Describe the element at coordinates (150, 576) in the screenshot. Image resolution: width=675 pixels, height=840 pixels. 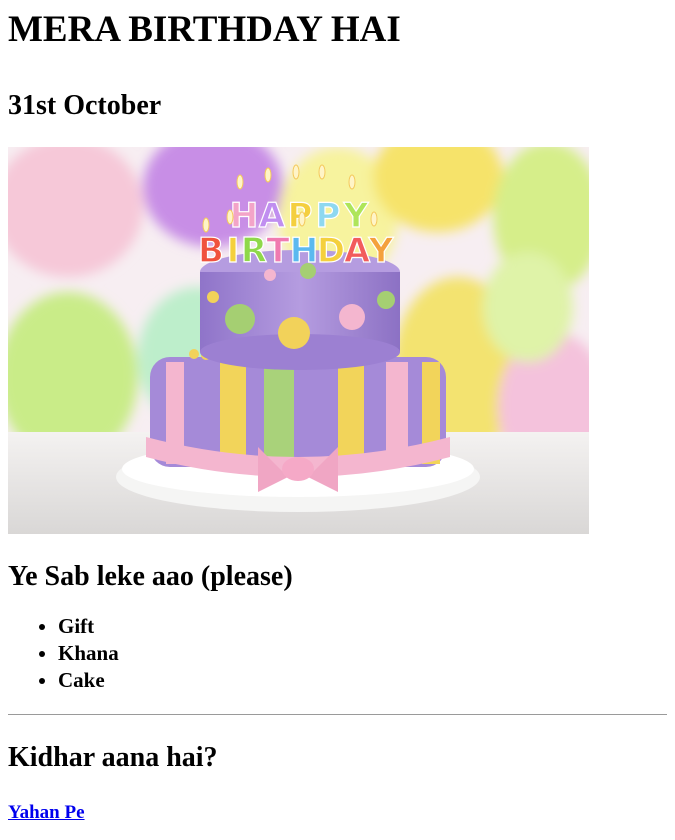
I see `bring-section-title: Ye Sab leke aao (please)` at that location.